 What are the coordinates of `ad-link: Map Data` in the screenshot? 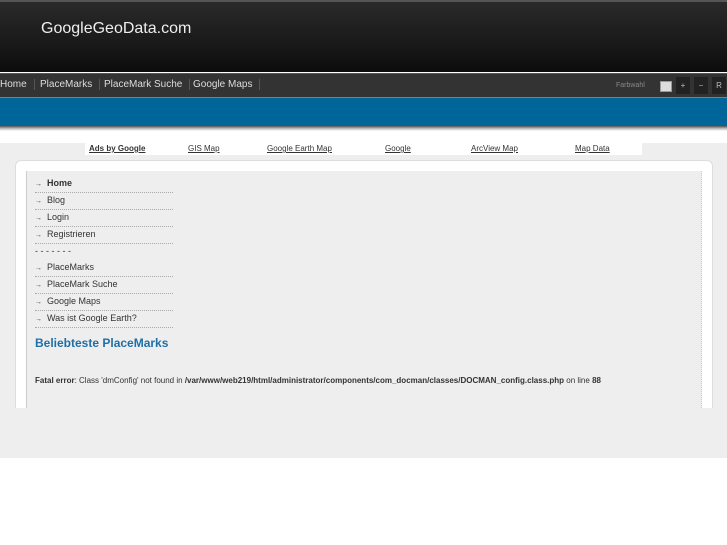 It's located at (592, 148).